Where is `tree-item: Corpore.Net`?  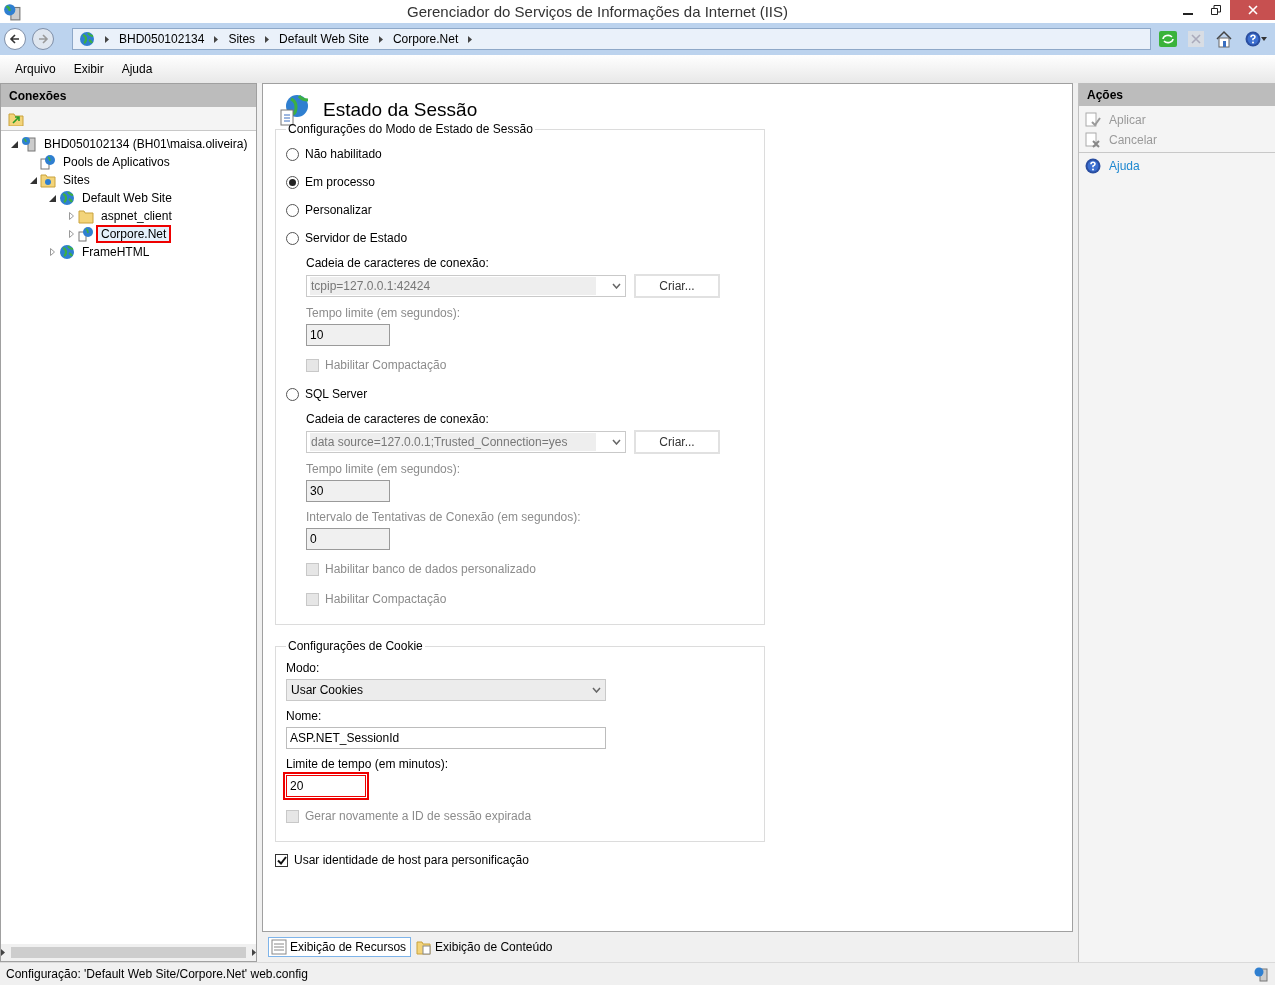 tree-item: Corpore.Net is located at coordinates (134, 234).